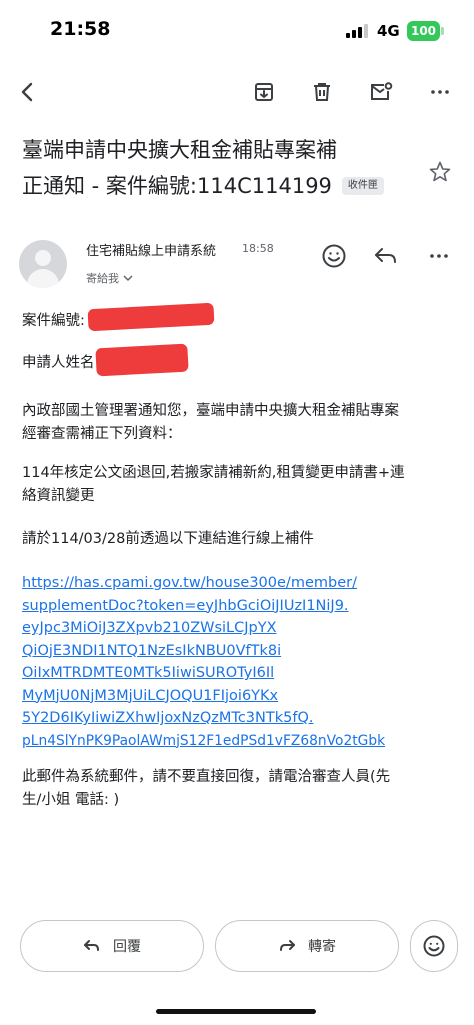  What do you see at coordinates (242, 423) in the screenshot?
I see `body-paragraph-1: 內政部國土管理署通知您，臺端申請中央擴大租金補貼專案 經審查需補正下列資料：` at bounding box center [242, 423].